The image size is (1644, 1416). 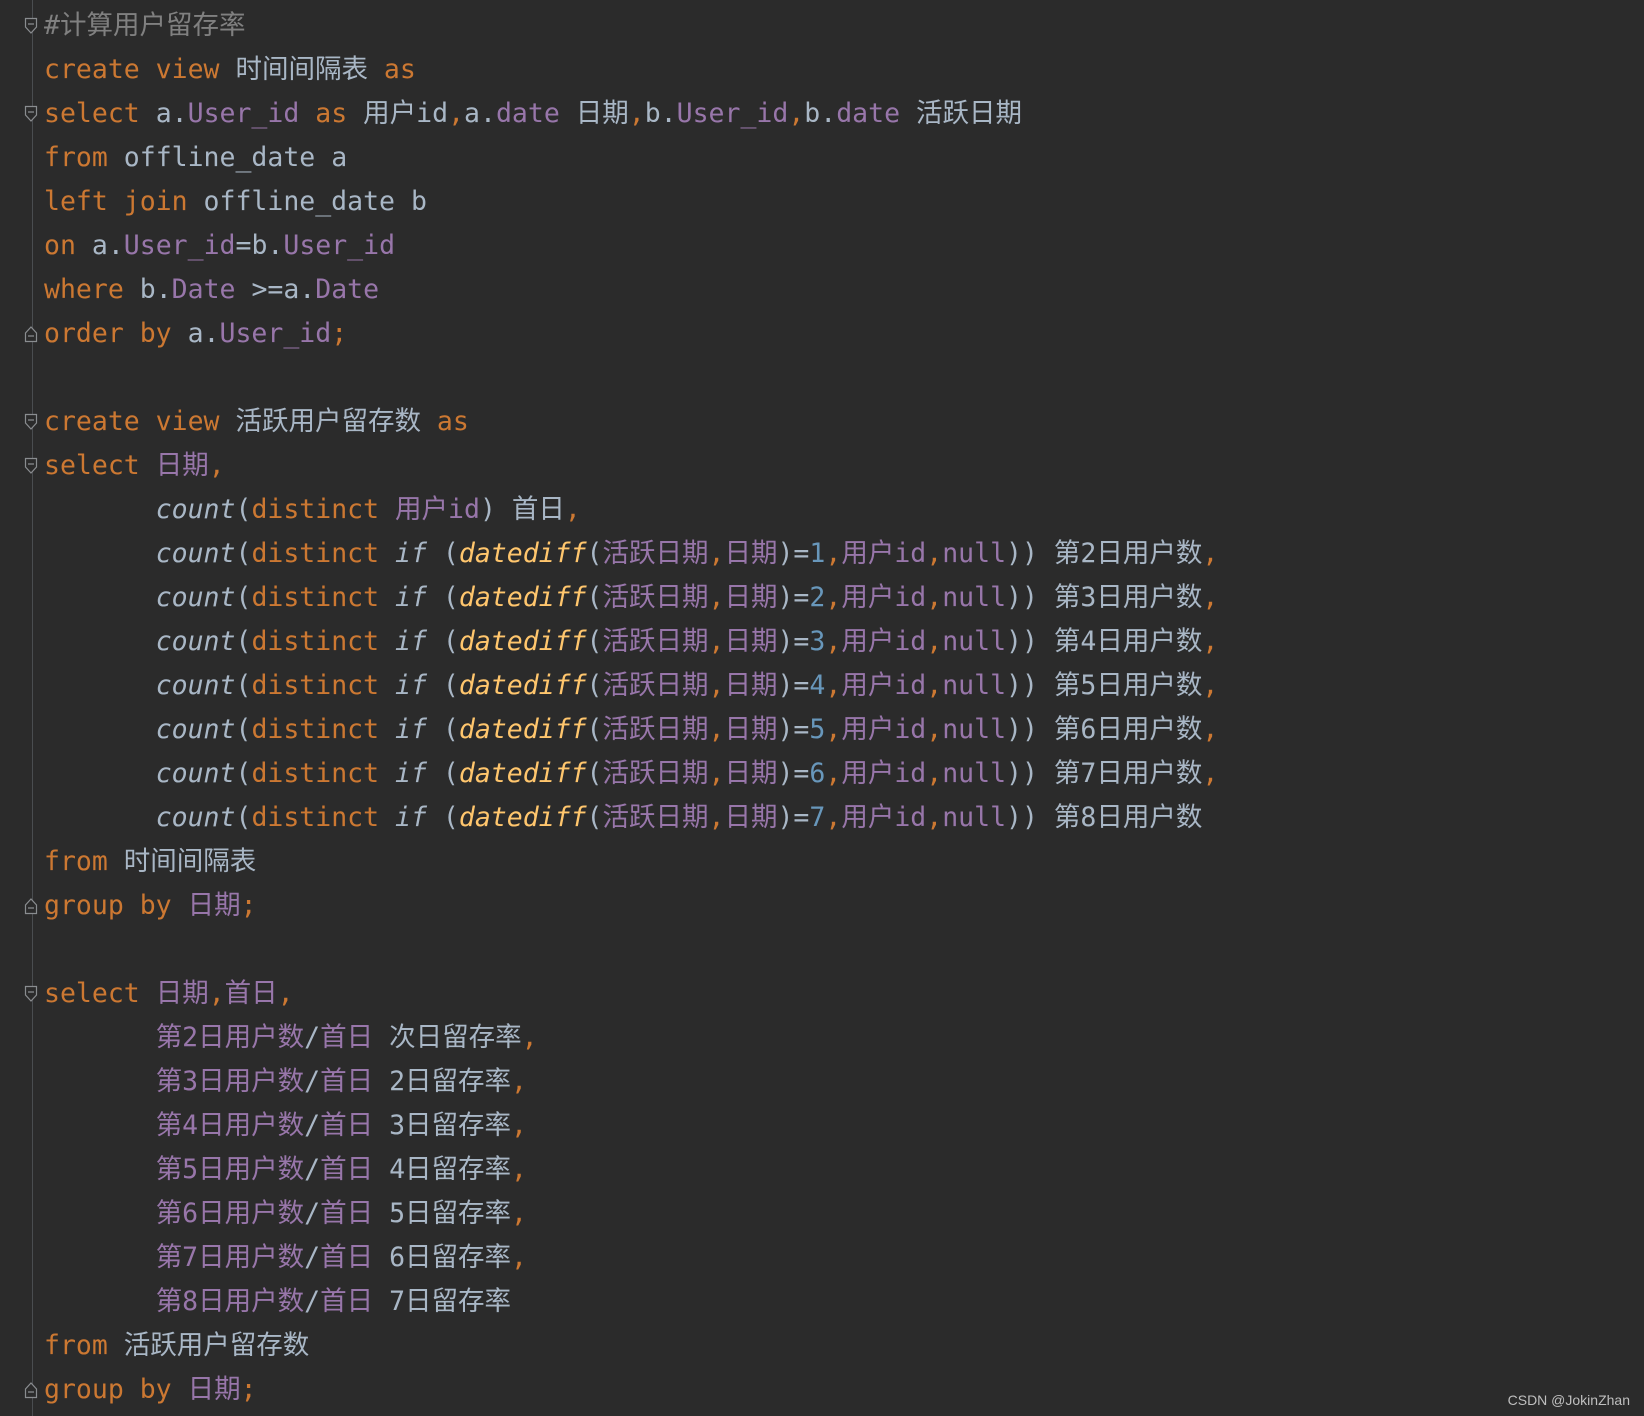 I want to click on code-line: #计算用户留存率, so click(x=844, y=26).